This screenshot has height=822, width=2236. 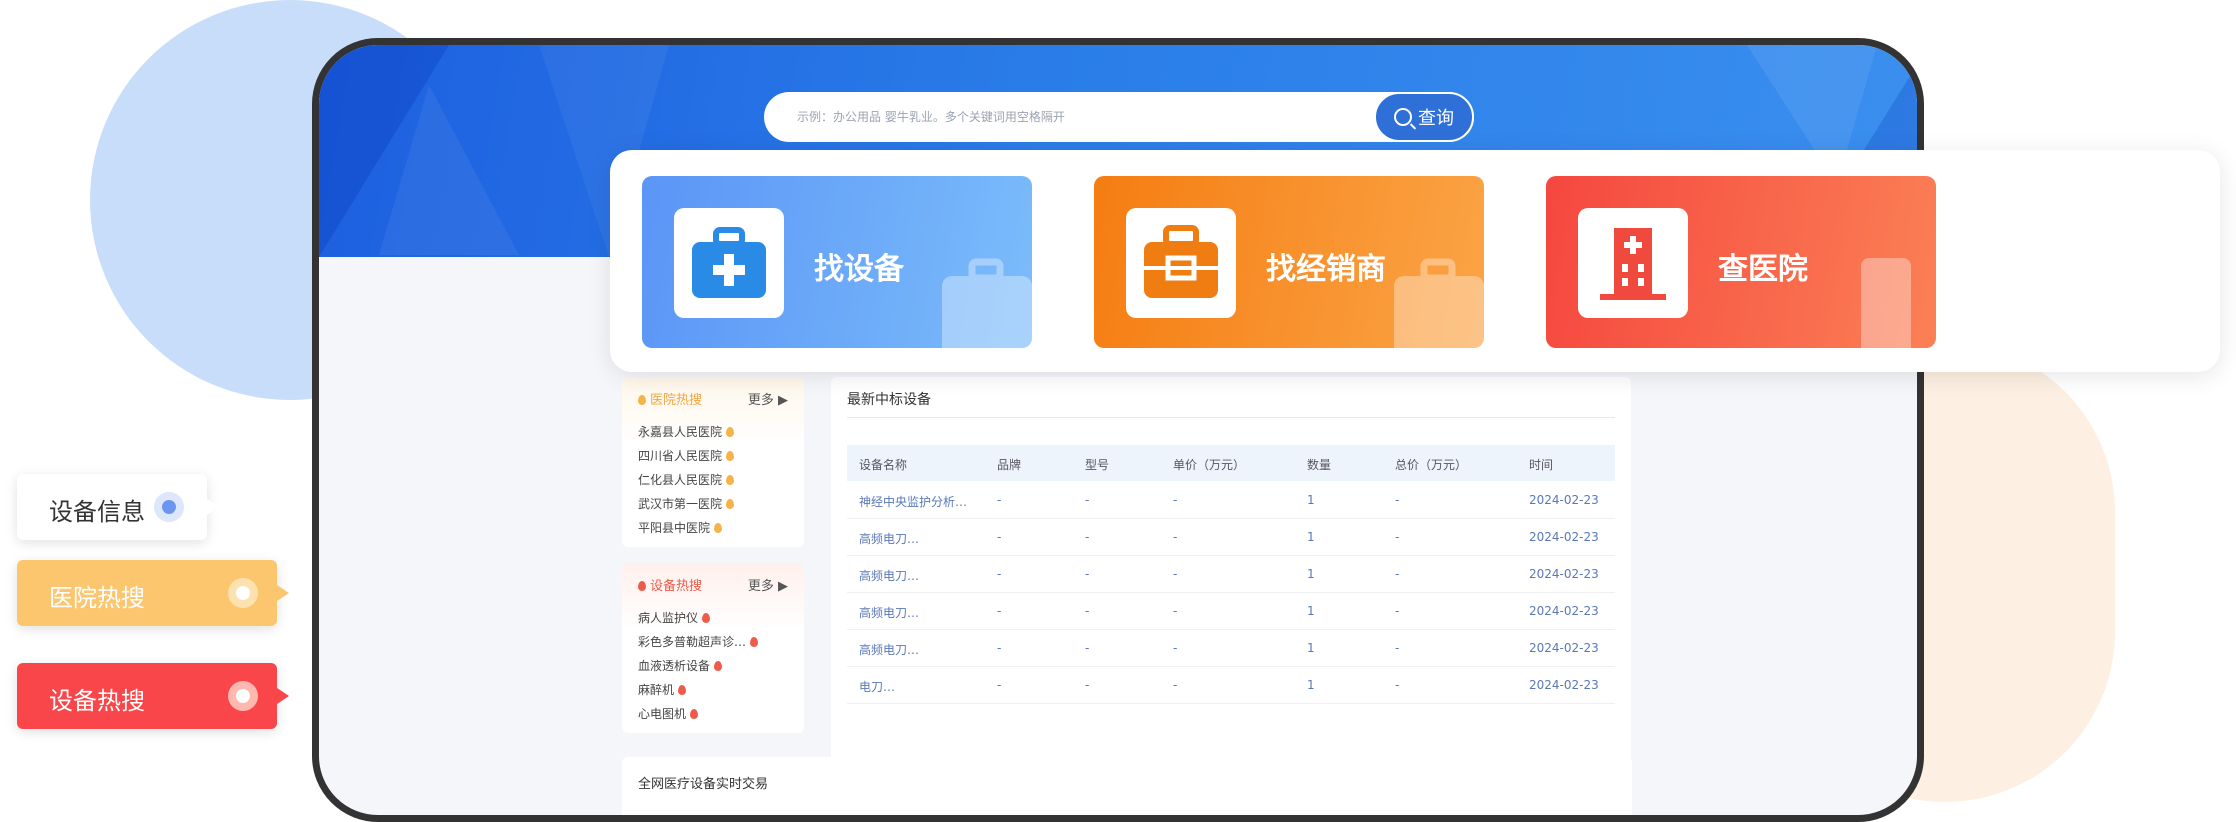 What do you see at coordinates (686, 479) in the screenshot?
I see `list-item: 仁化县人民医院` at bounding box center [686, 479].